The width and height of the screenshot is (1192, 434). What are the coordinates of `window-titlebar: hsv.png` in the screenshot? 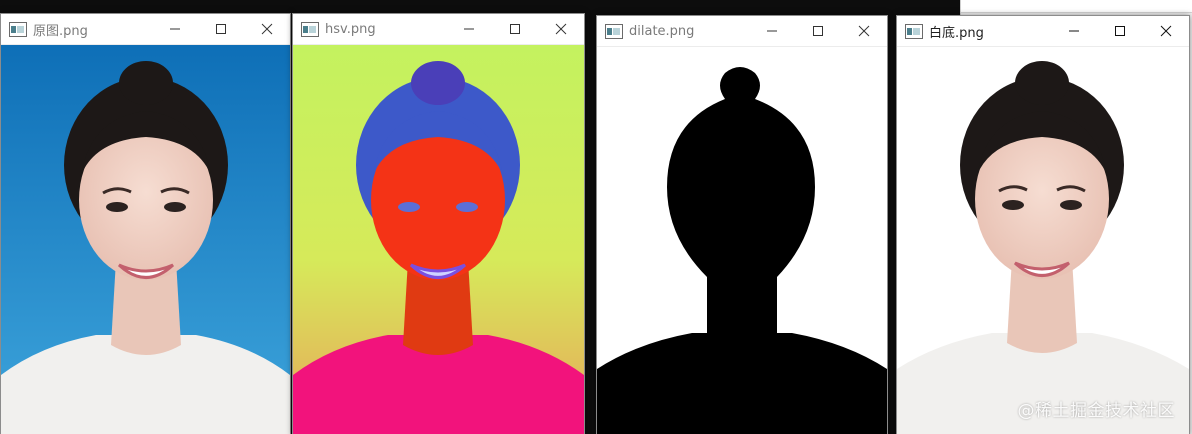 It's located at (438, 29).